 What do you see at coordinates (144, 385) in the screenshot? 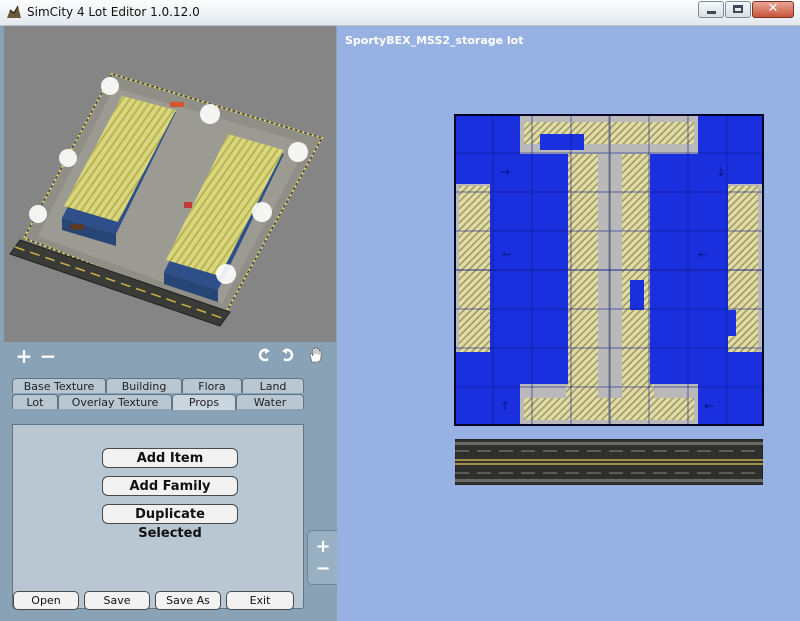
I see `tab-building: Building` at bounding box center [144, 385].